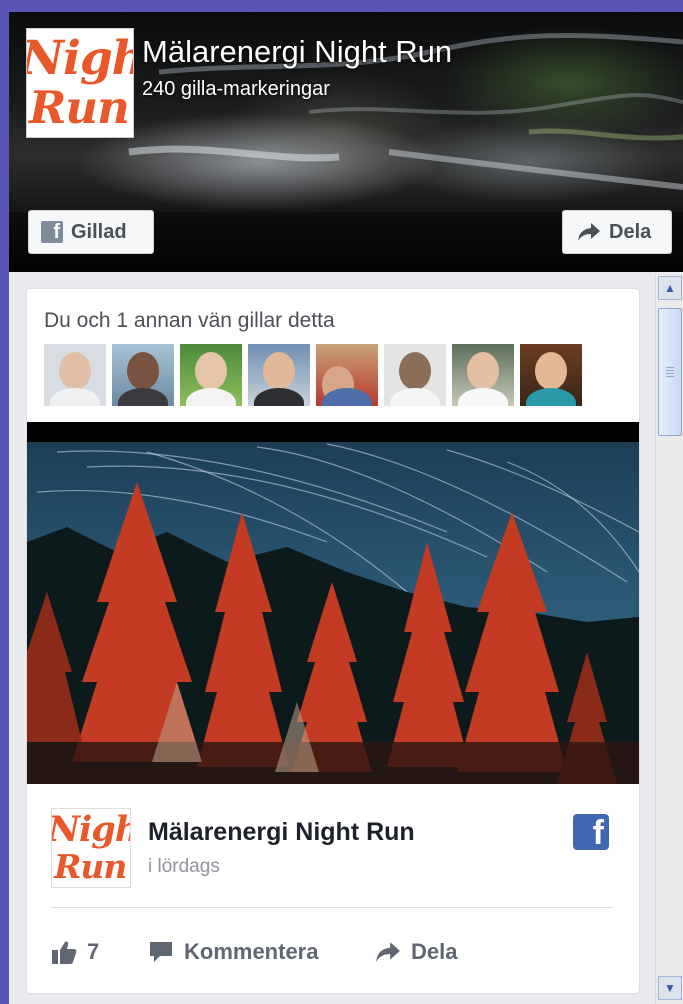  Describe the element at coordinates (670, 288) in the screenshot. I see `scroll-up-button: ▲` at that location.